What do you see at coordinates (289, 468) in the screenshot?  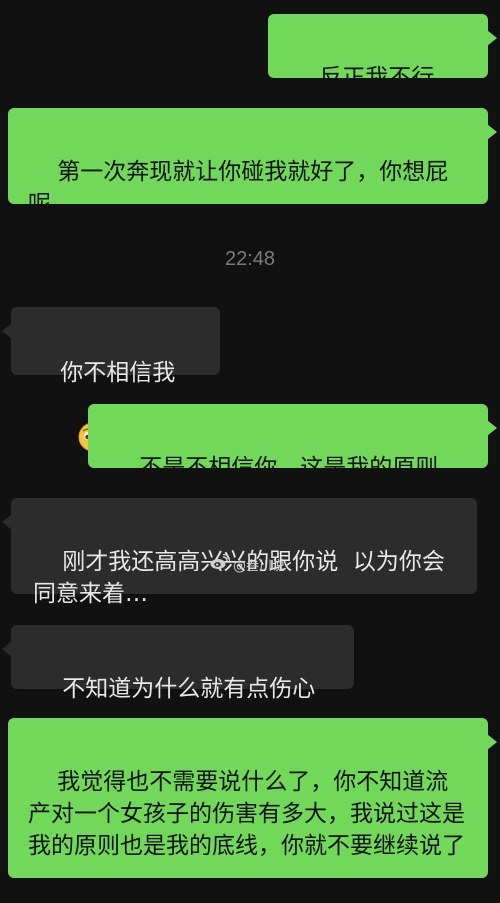 I see `message-text: 不是不相信你，这是我的原则` at bounding box center [289, 468].